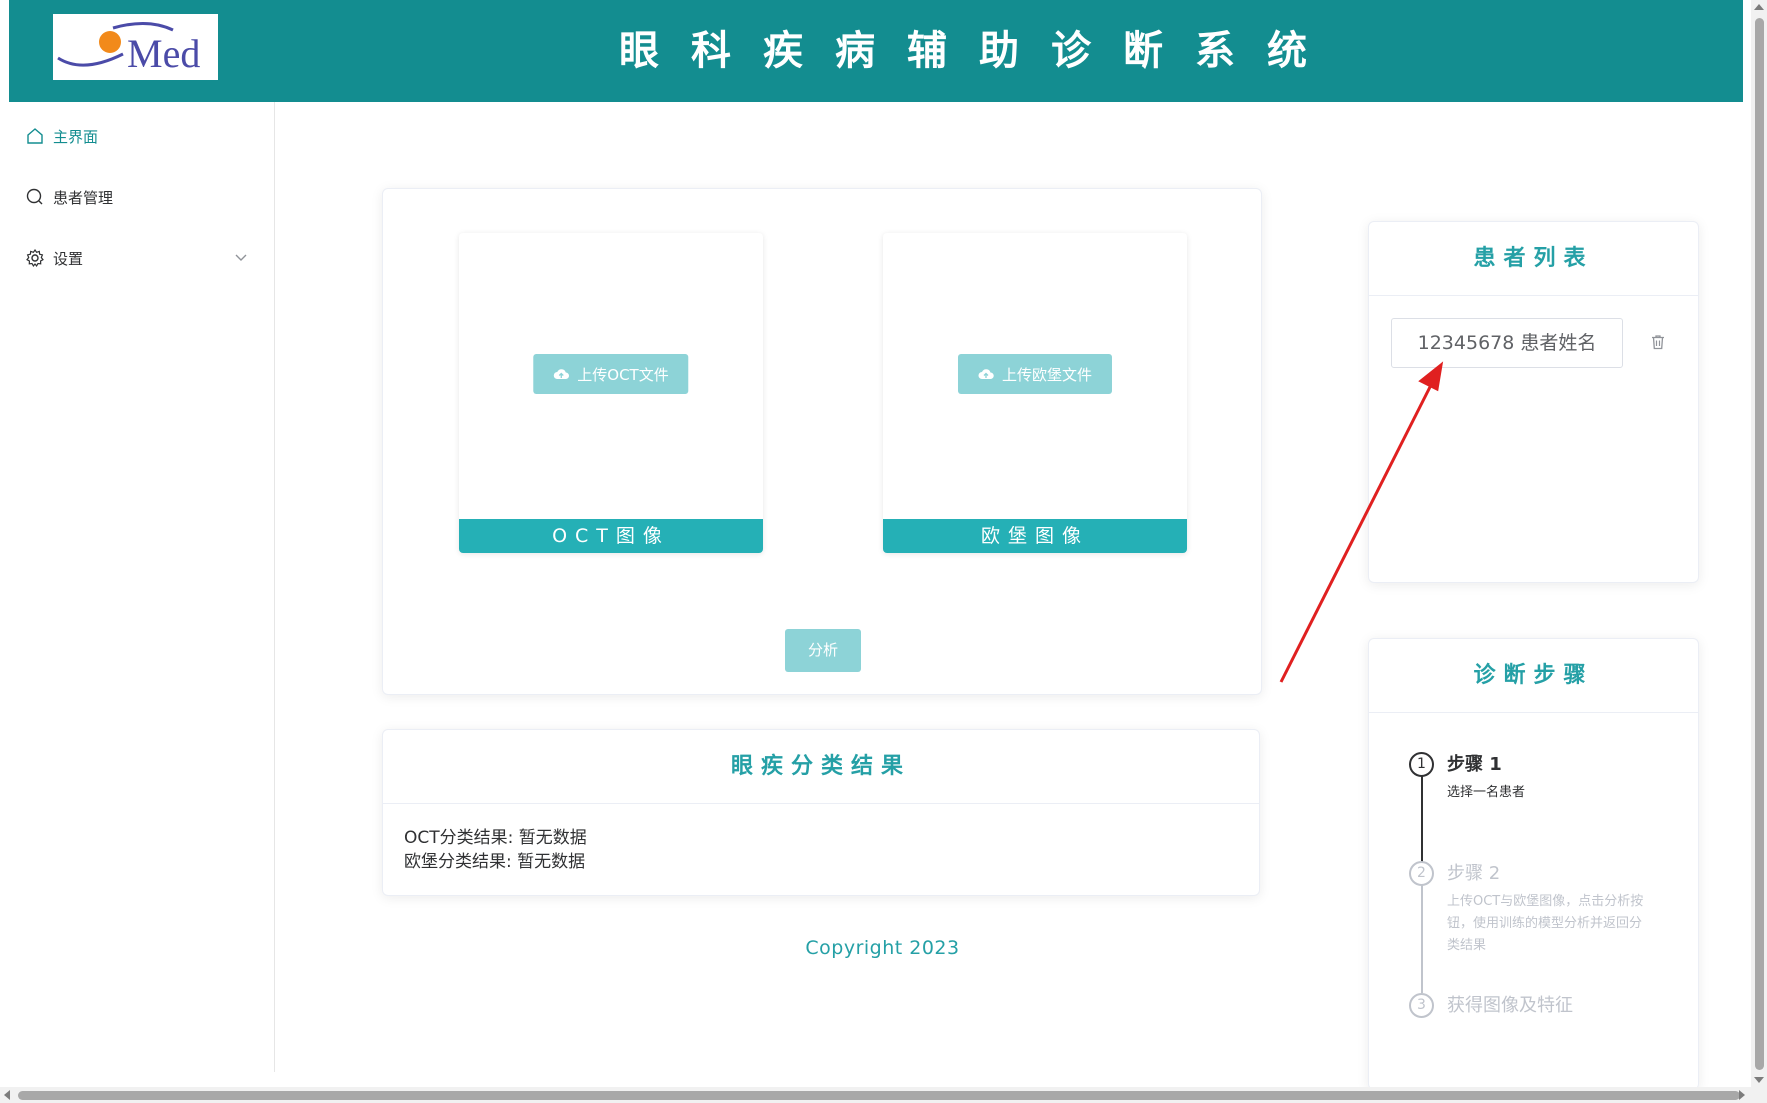  Describe the element at coordinates (141, 197) in the screenshot. I see `sidebar-item-patients: 患者管理` at that location.